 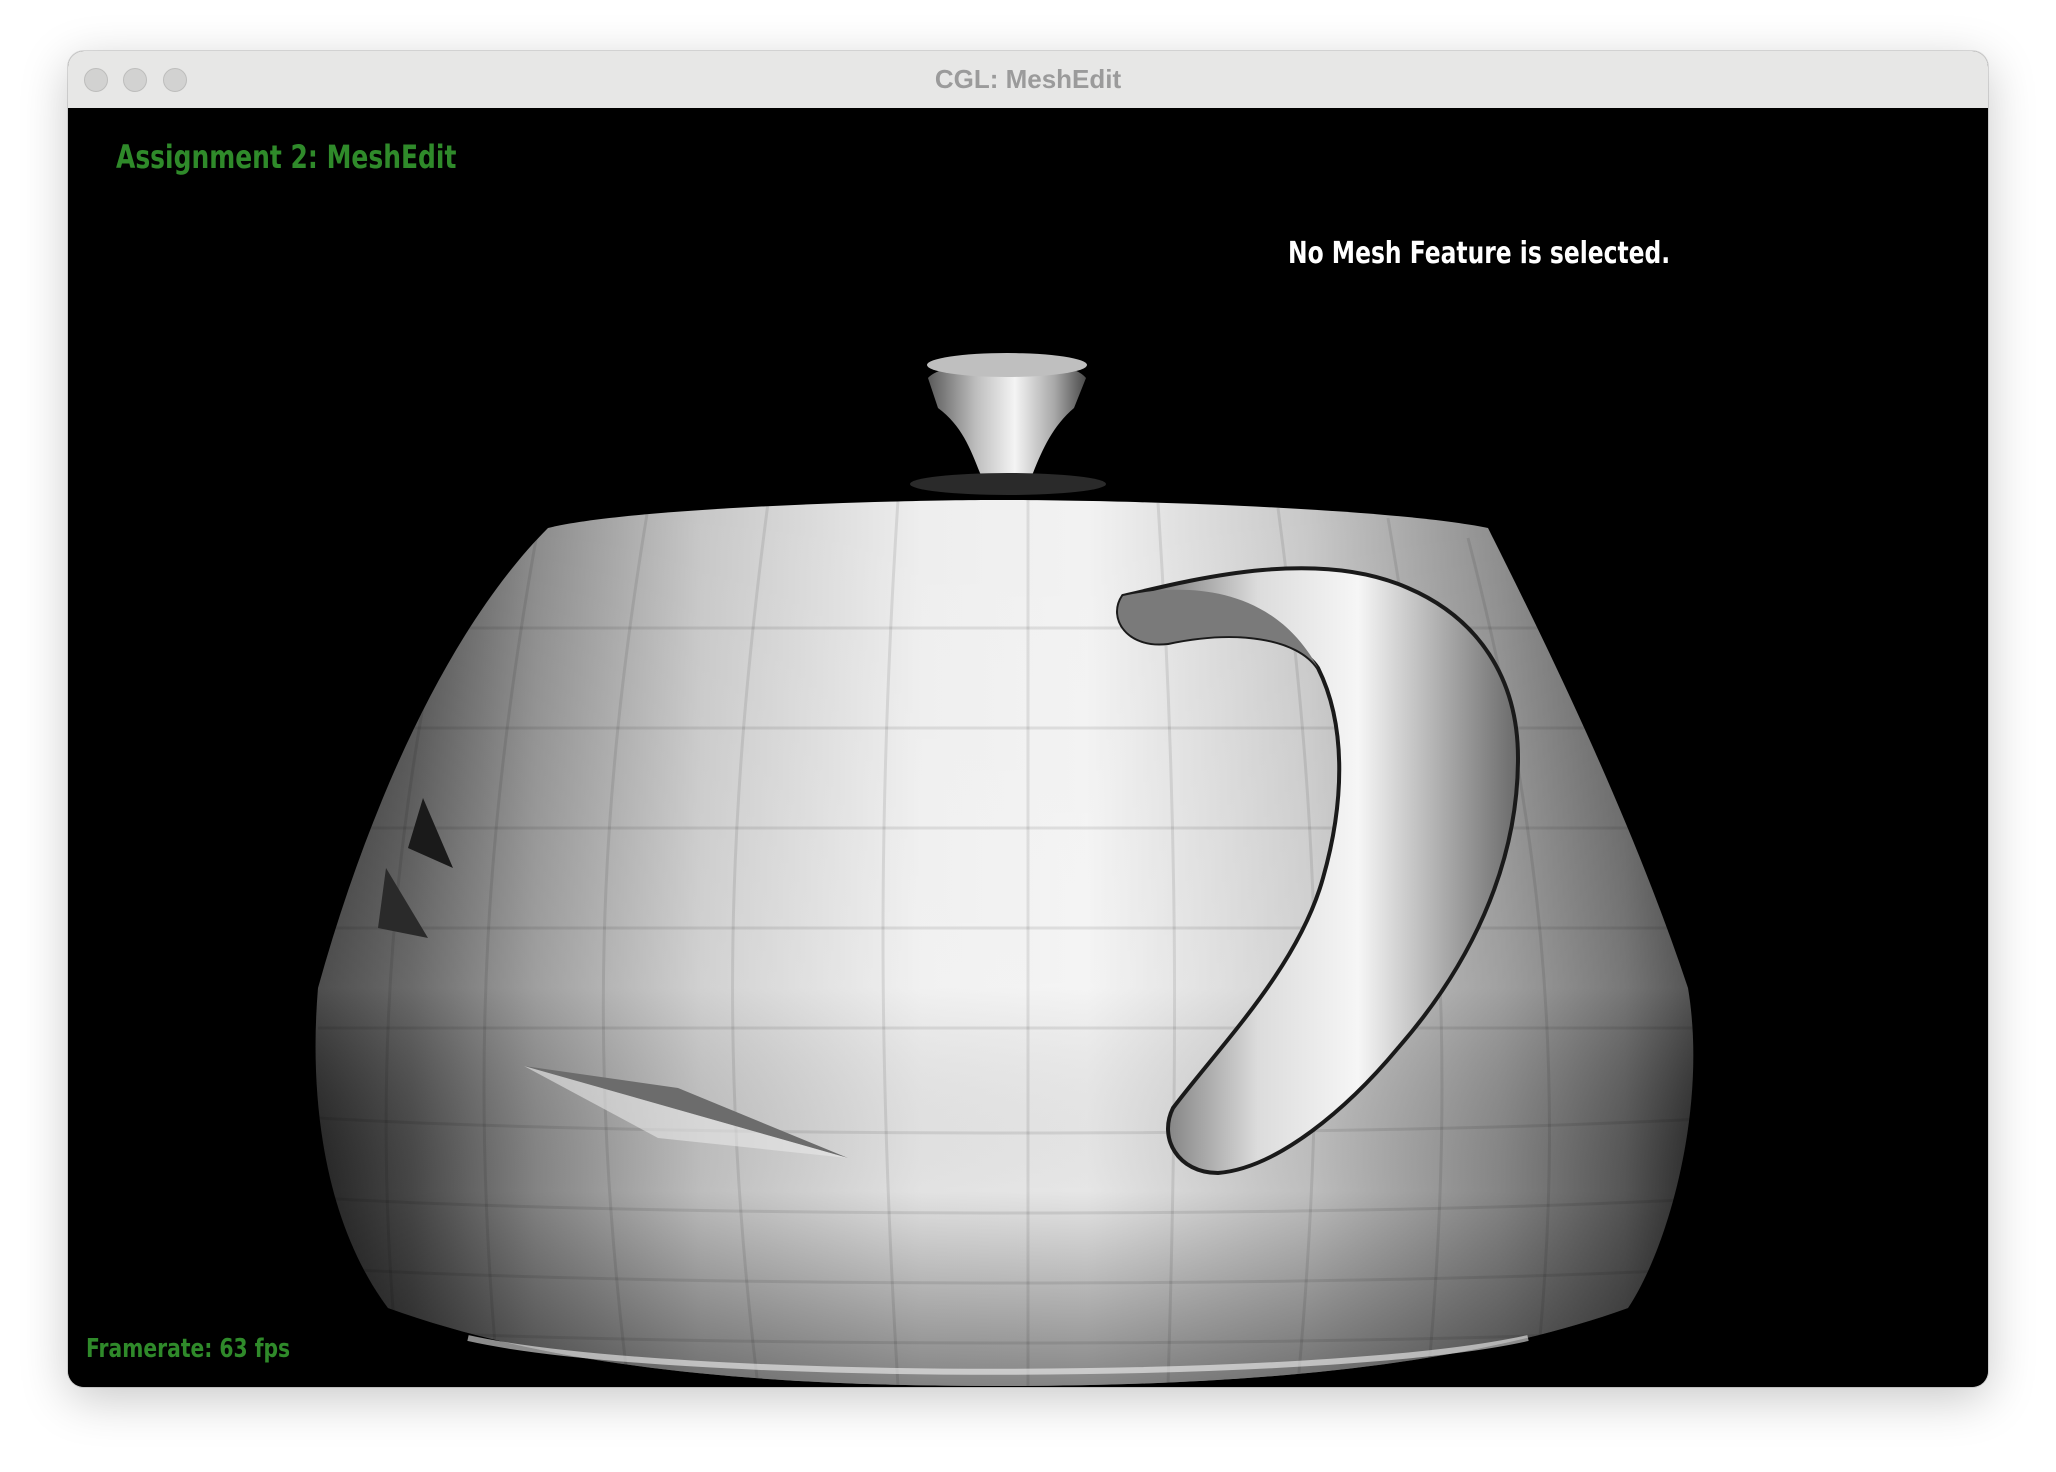 What do you see at coordinates (188, 1349) in the screenshot?
I see `framerate-readout: Framerate: 63 fps` at bounding box center [188, 1349].